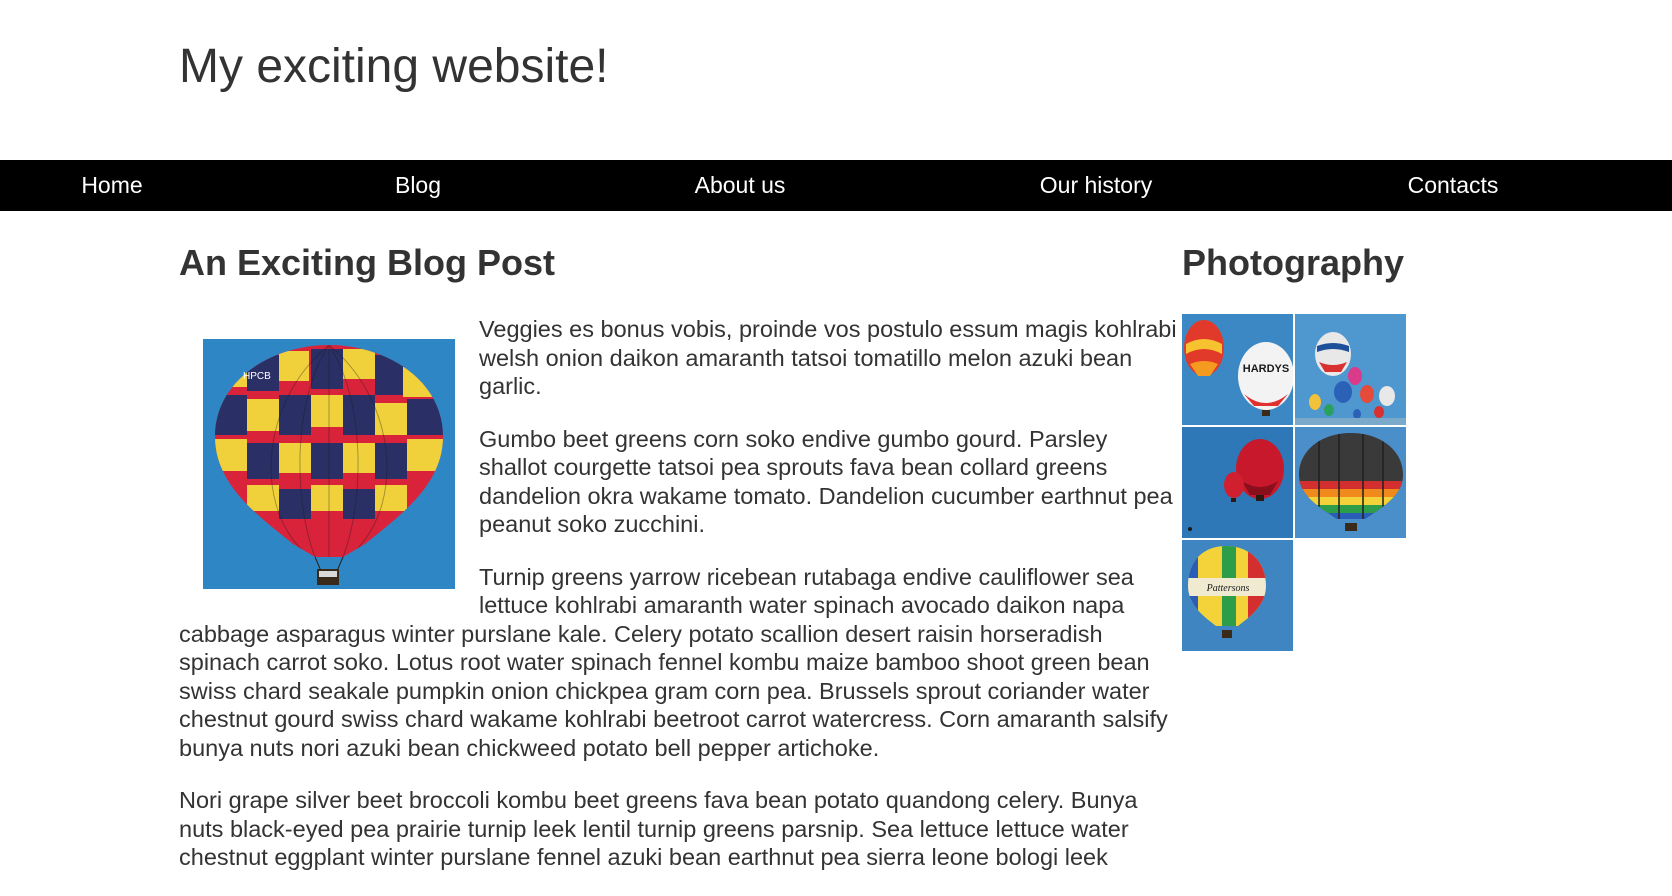 This screenshot has height=896, width=1672. What do you see at coordinates (1293, 262) in the screenshot?
I see `sidebar-title: Photography` at bounding box center [1293, 262].